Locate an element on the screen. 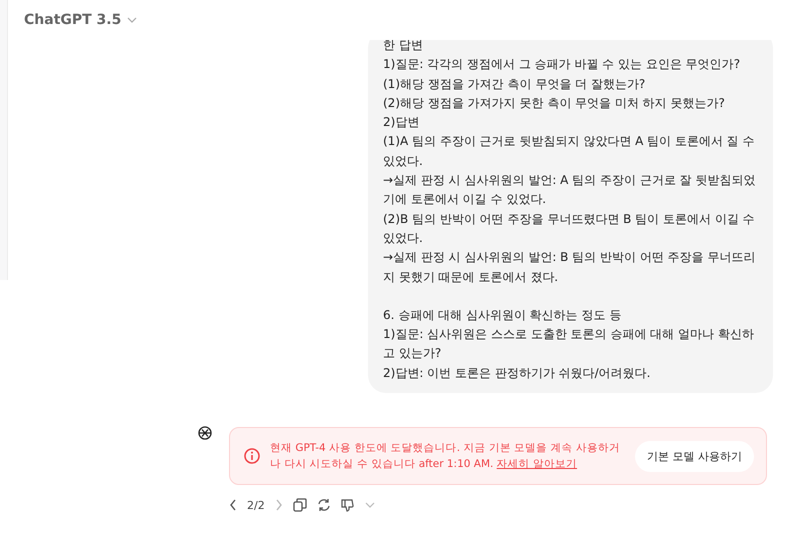  message-line: 1)질문: 심사위원은 스스로 도출한 토론의 승패에 대해 얼마나 확신하고 있는가? is located at coordinates (569, 344).